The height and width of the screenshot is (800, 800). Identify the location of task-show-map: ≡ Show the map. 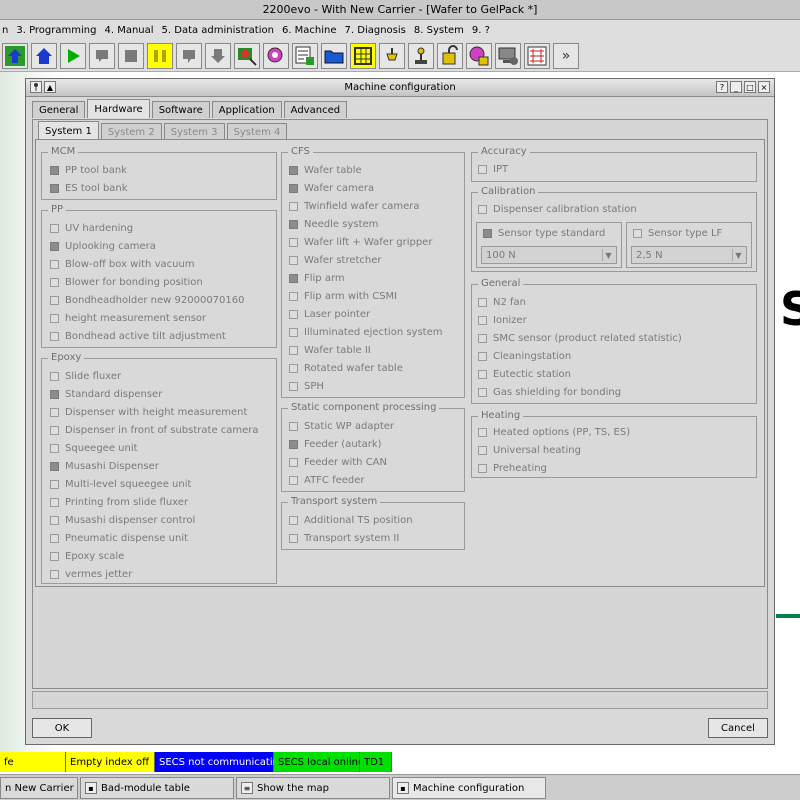
(313, 788).